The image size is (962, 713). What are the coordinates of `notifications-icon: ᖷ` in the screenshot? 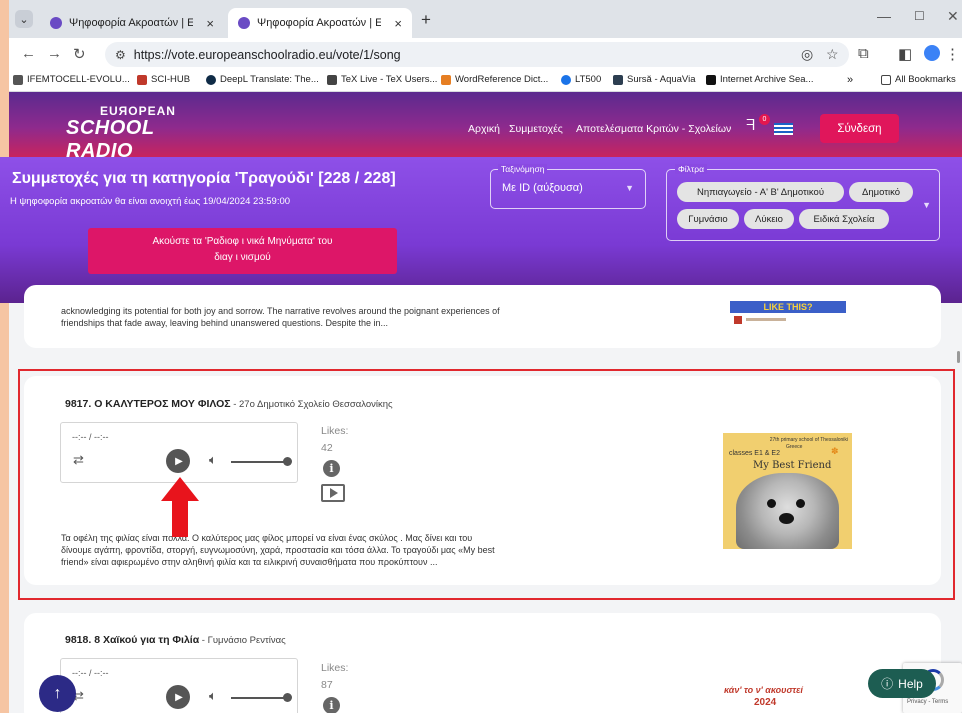 It's located at (750, 125).